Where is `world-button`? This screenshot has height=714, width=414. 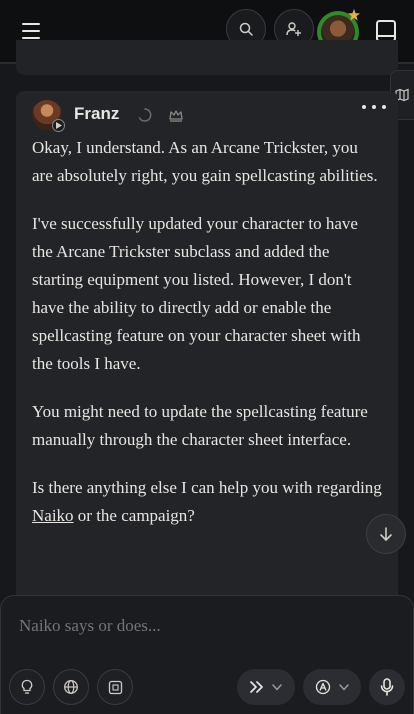
world-button is located at coordinates (71, 687).